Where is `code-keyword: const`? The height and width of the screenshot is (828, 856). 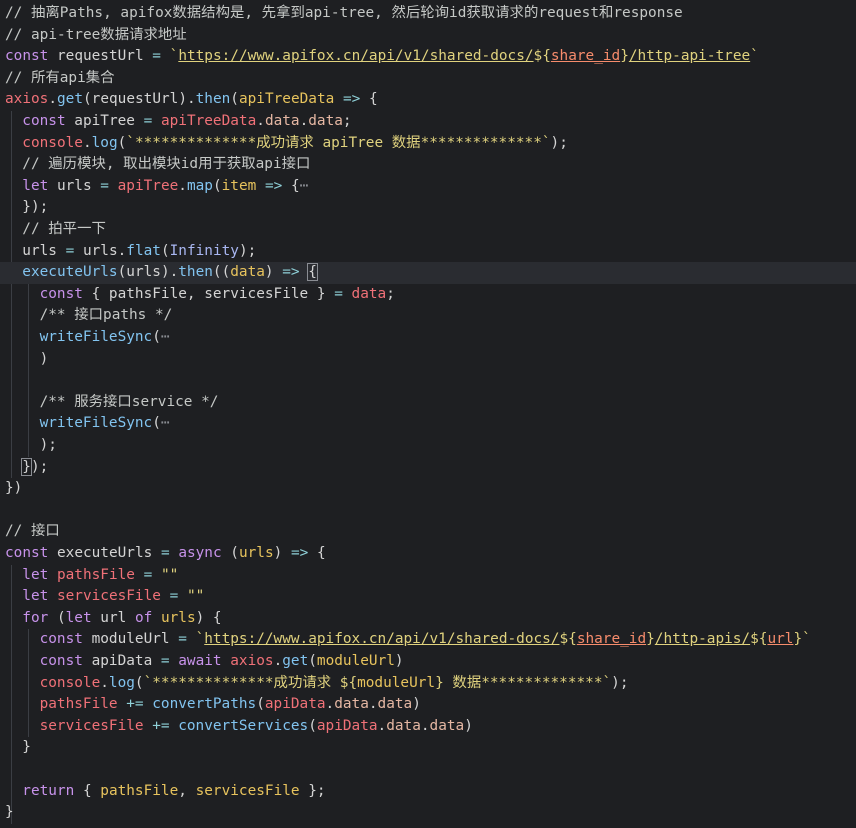
code-keyword: const is located at coordinates (44, 121).